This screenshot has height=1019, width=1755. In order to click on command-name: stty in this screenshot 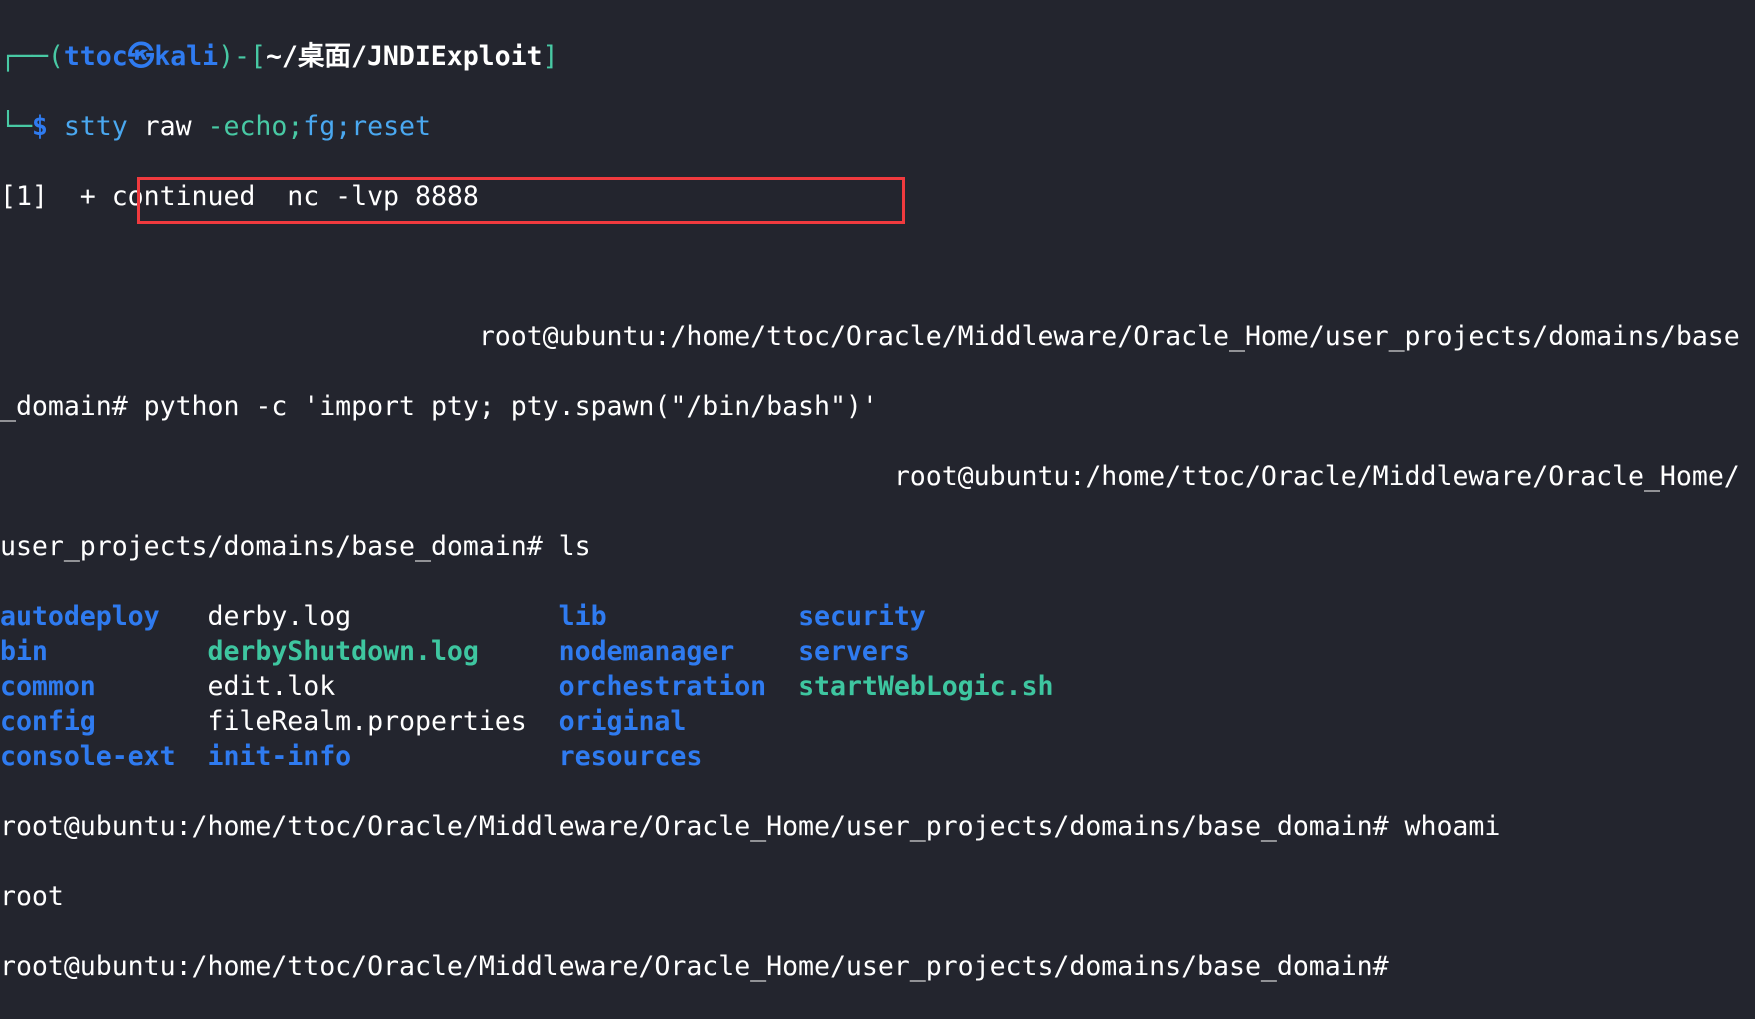, I will do `click(95, 126)`.